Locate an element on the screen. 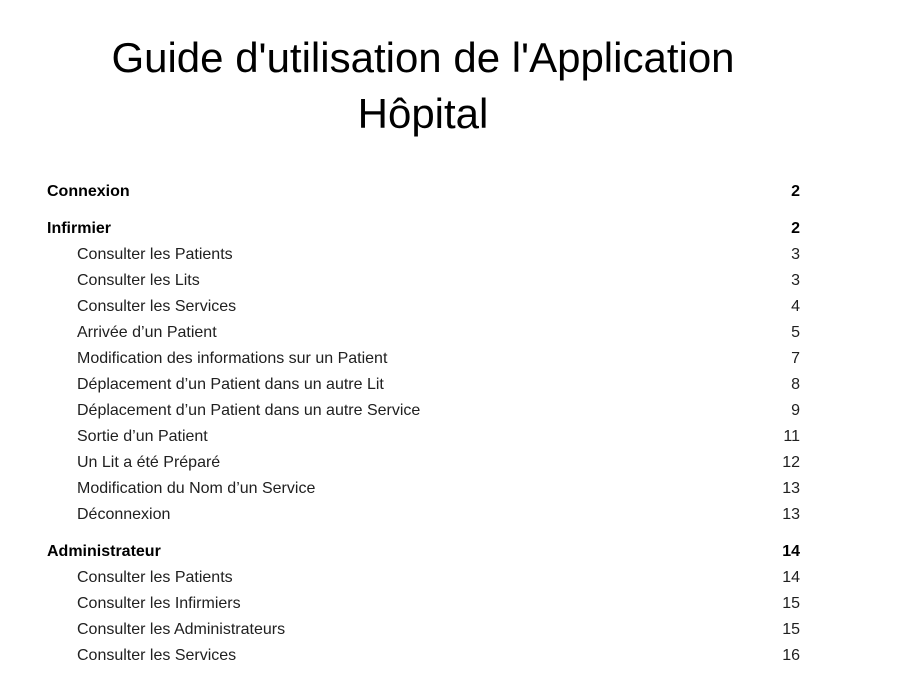 Image resolution: width=907 pixels, height=677 pixels. toc-entry-admin-consulter-services: Consulter les Services 16 is located at coordinates (423, 656).